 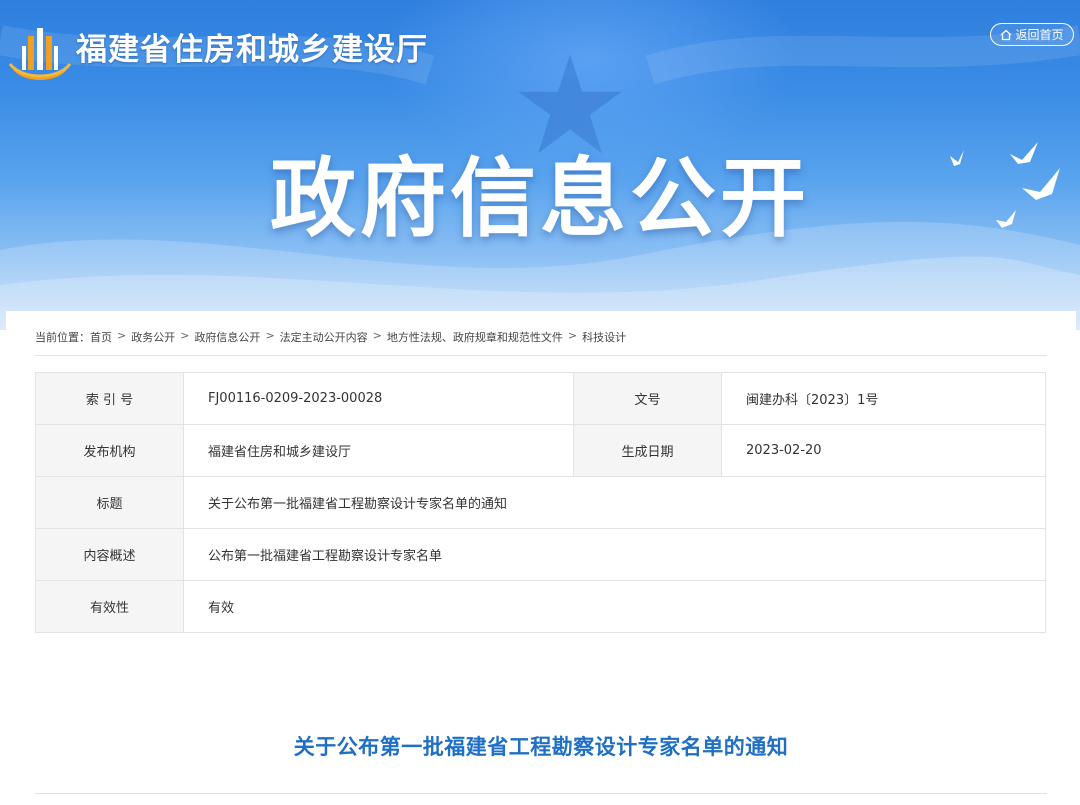 I want to click on breadcrumb-item-gov-info-disclosure: 政府信息公开, so click(x=227, y=337).